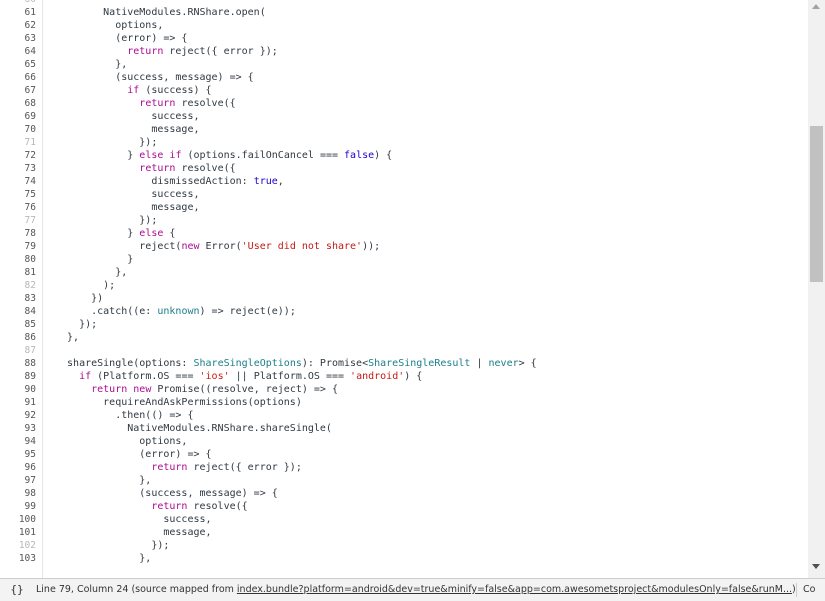 Image resolution: width=825 pixels, height=601 pixels. Describe the element at coordinates (404, 441) in the screenshot. I see `code-line: 94 options,` at that location.